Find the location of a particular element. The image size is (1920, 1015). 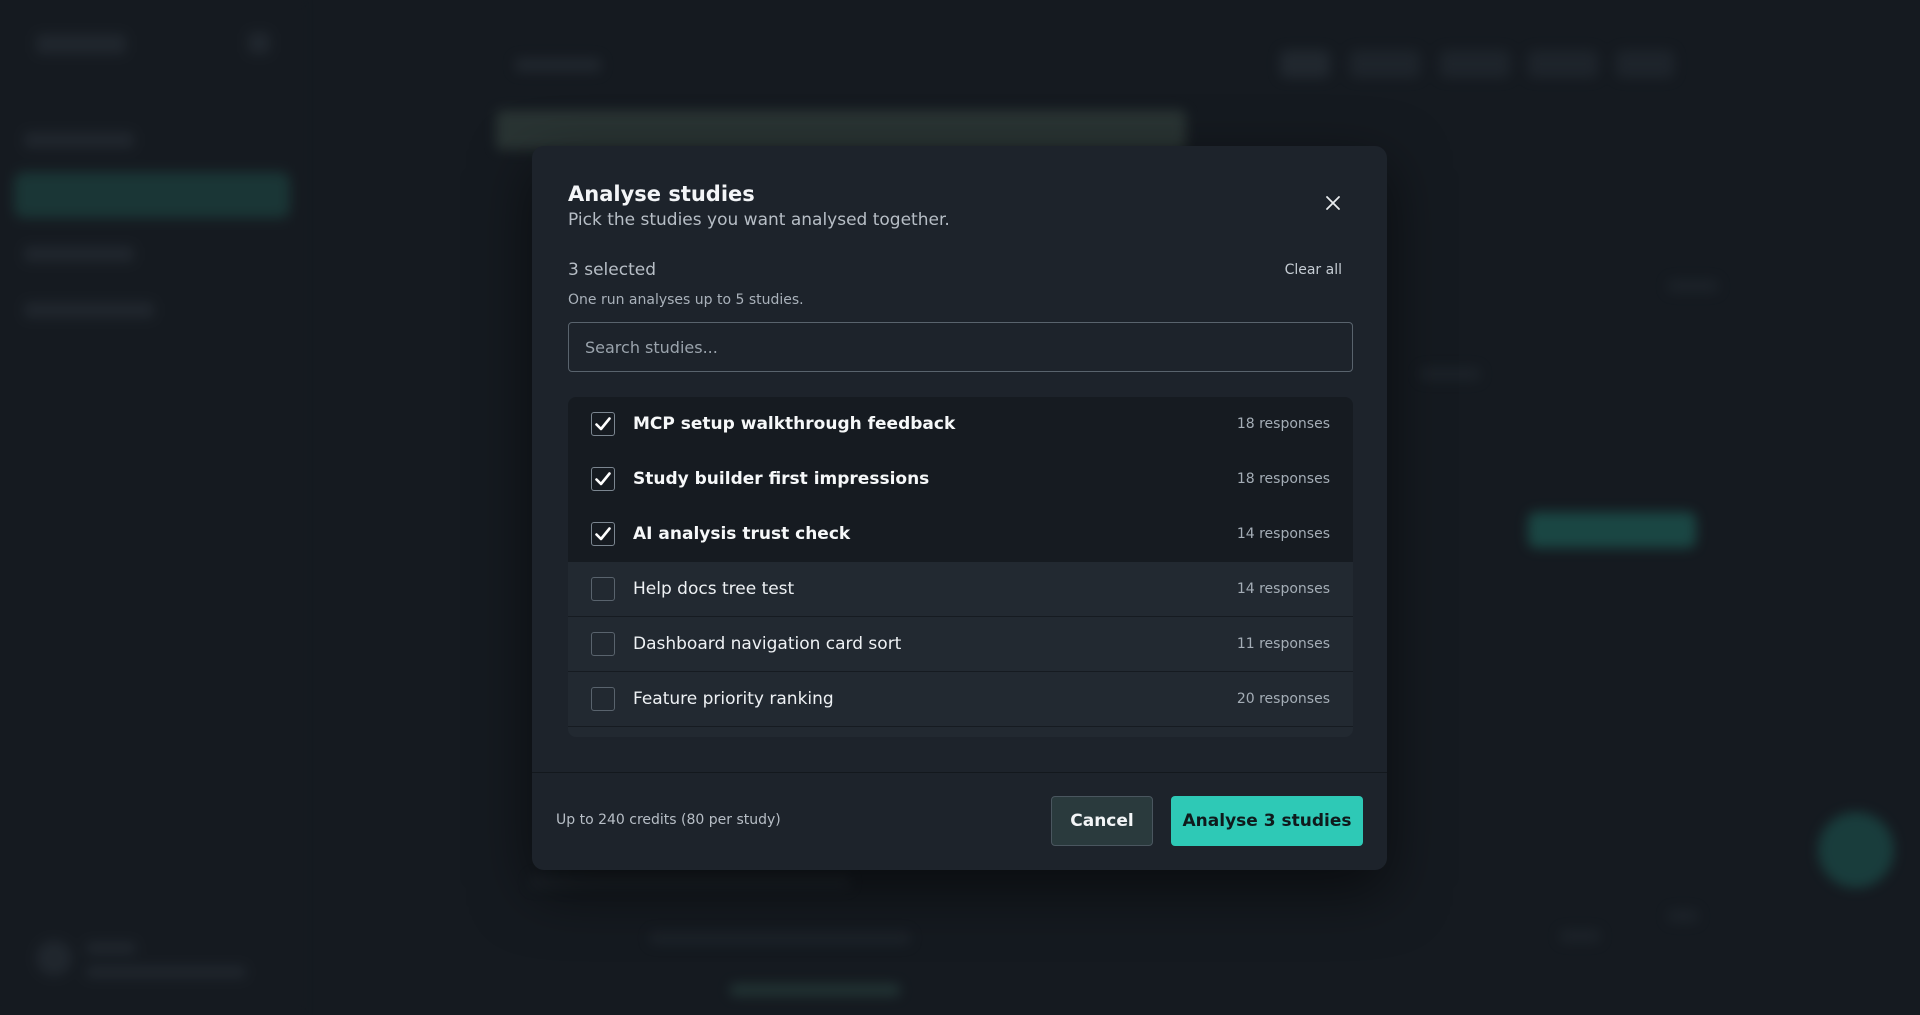

study-row: Feature priority ranking 20 responses is located at coordinates (960, 699).